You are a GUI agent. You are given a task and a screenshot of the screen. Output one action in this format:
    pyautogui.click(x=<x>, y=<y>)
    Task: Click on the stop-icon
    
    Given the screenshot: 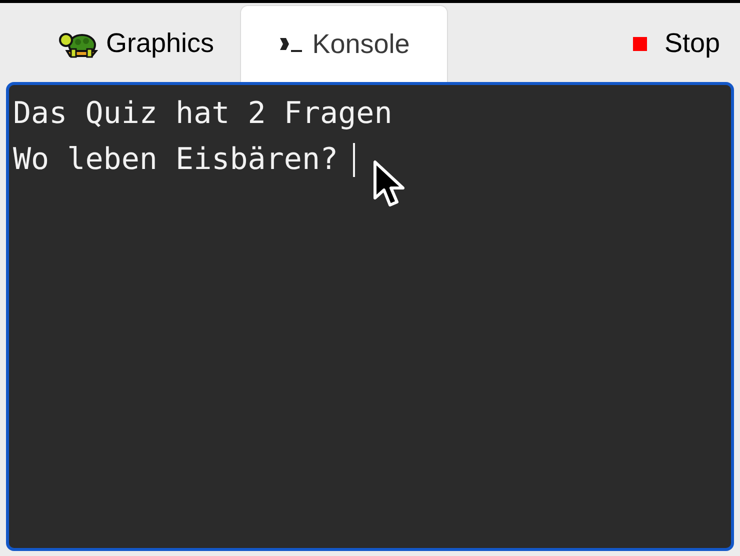 What is the action you would take?
    pyautogui.click(x=640, y=44)
    